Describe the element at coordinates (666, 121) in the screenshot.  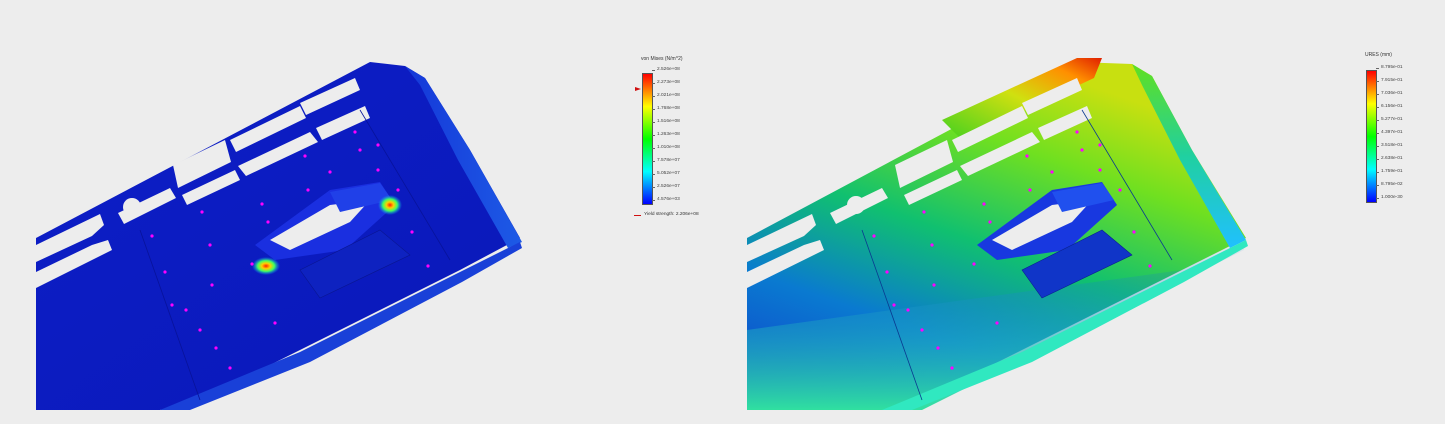
I see `legend-tick: 1.516e+08` at that location.